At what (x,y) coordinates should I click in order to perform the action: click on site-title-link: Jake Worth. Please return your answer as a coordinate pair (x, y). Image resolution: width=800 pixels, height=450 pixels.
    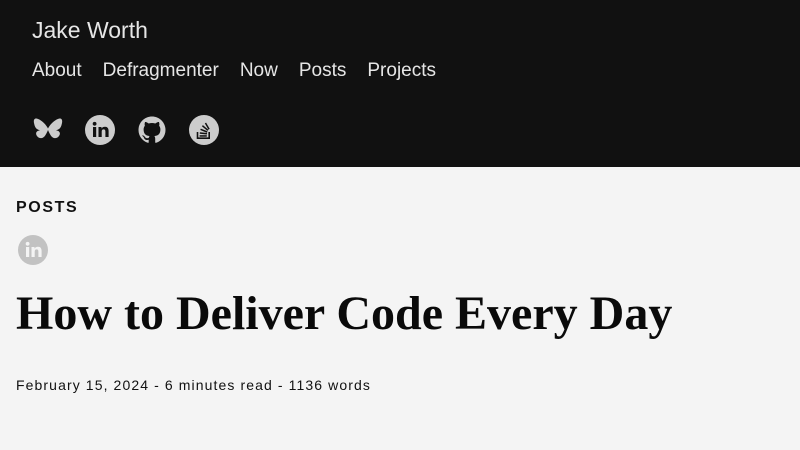
    Looking at the image, I should click on (90, 30).